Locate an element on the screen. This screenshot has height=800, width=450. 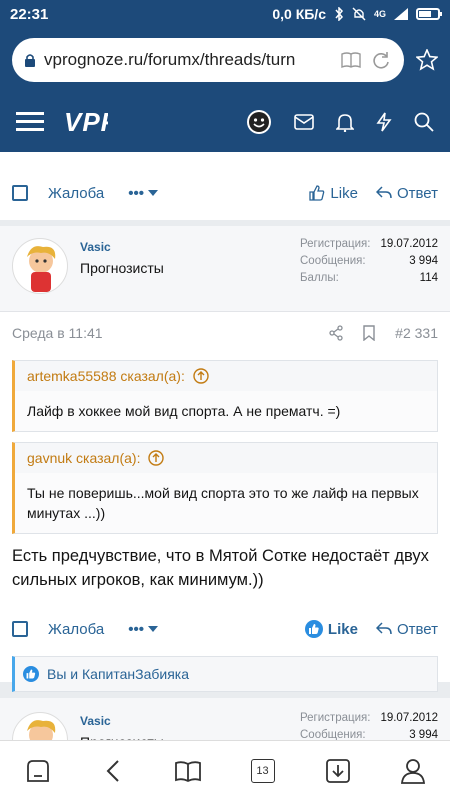
quote-author: artemka55588 сказал(а): is located at coordinates (106, 376).